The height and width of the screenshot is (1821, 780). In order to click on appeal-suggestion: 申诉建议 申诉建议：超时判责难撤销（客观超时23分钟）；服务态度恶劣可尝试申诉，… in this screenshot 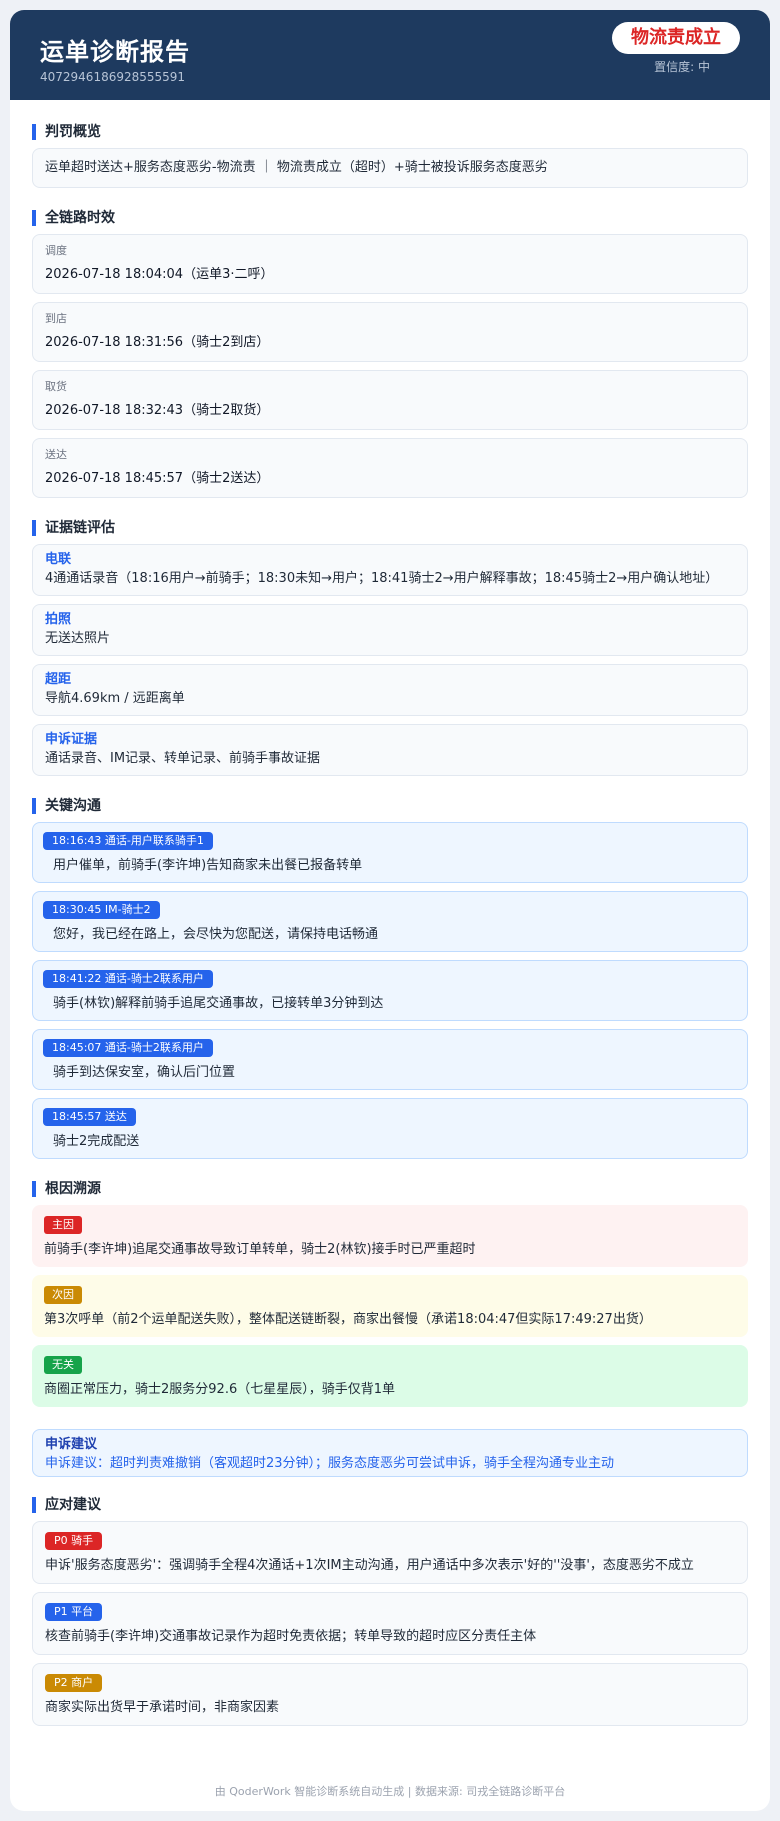, I will do `click(390, 1453)`.